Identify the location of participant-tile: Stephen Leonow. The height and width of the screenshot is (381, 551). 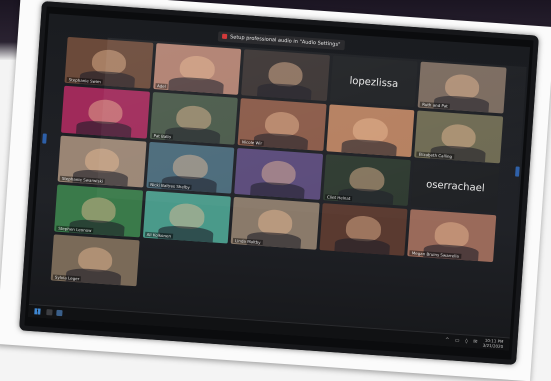
(98, 210).